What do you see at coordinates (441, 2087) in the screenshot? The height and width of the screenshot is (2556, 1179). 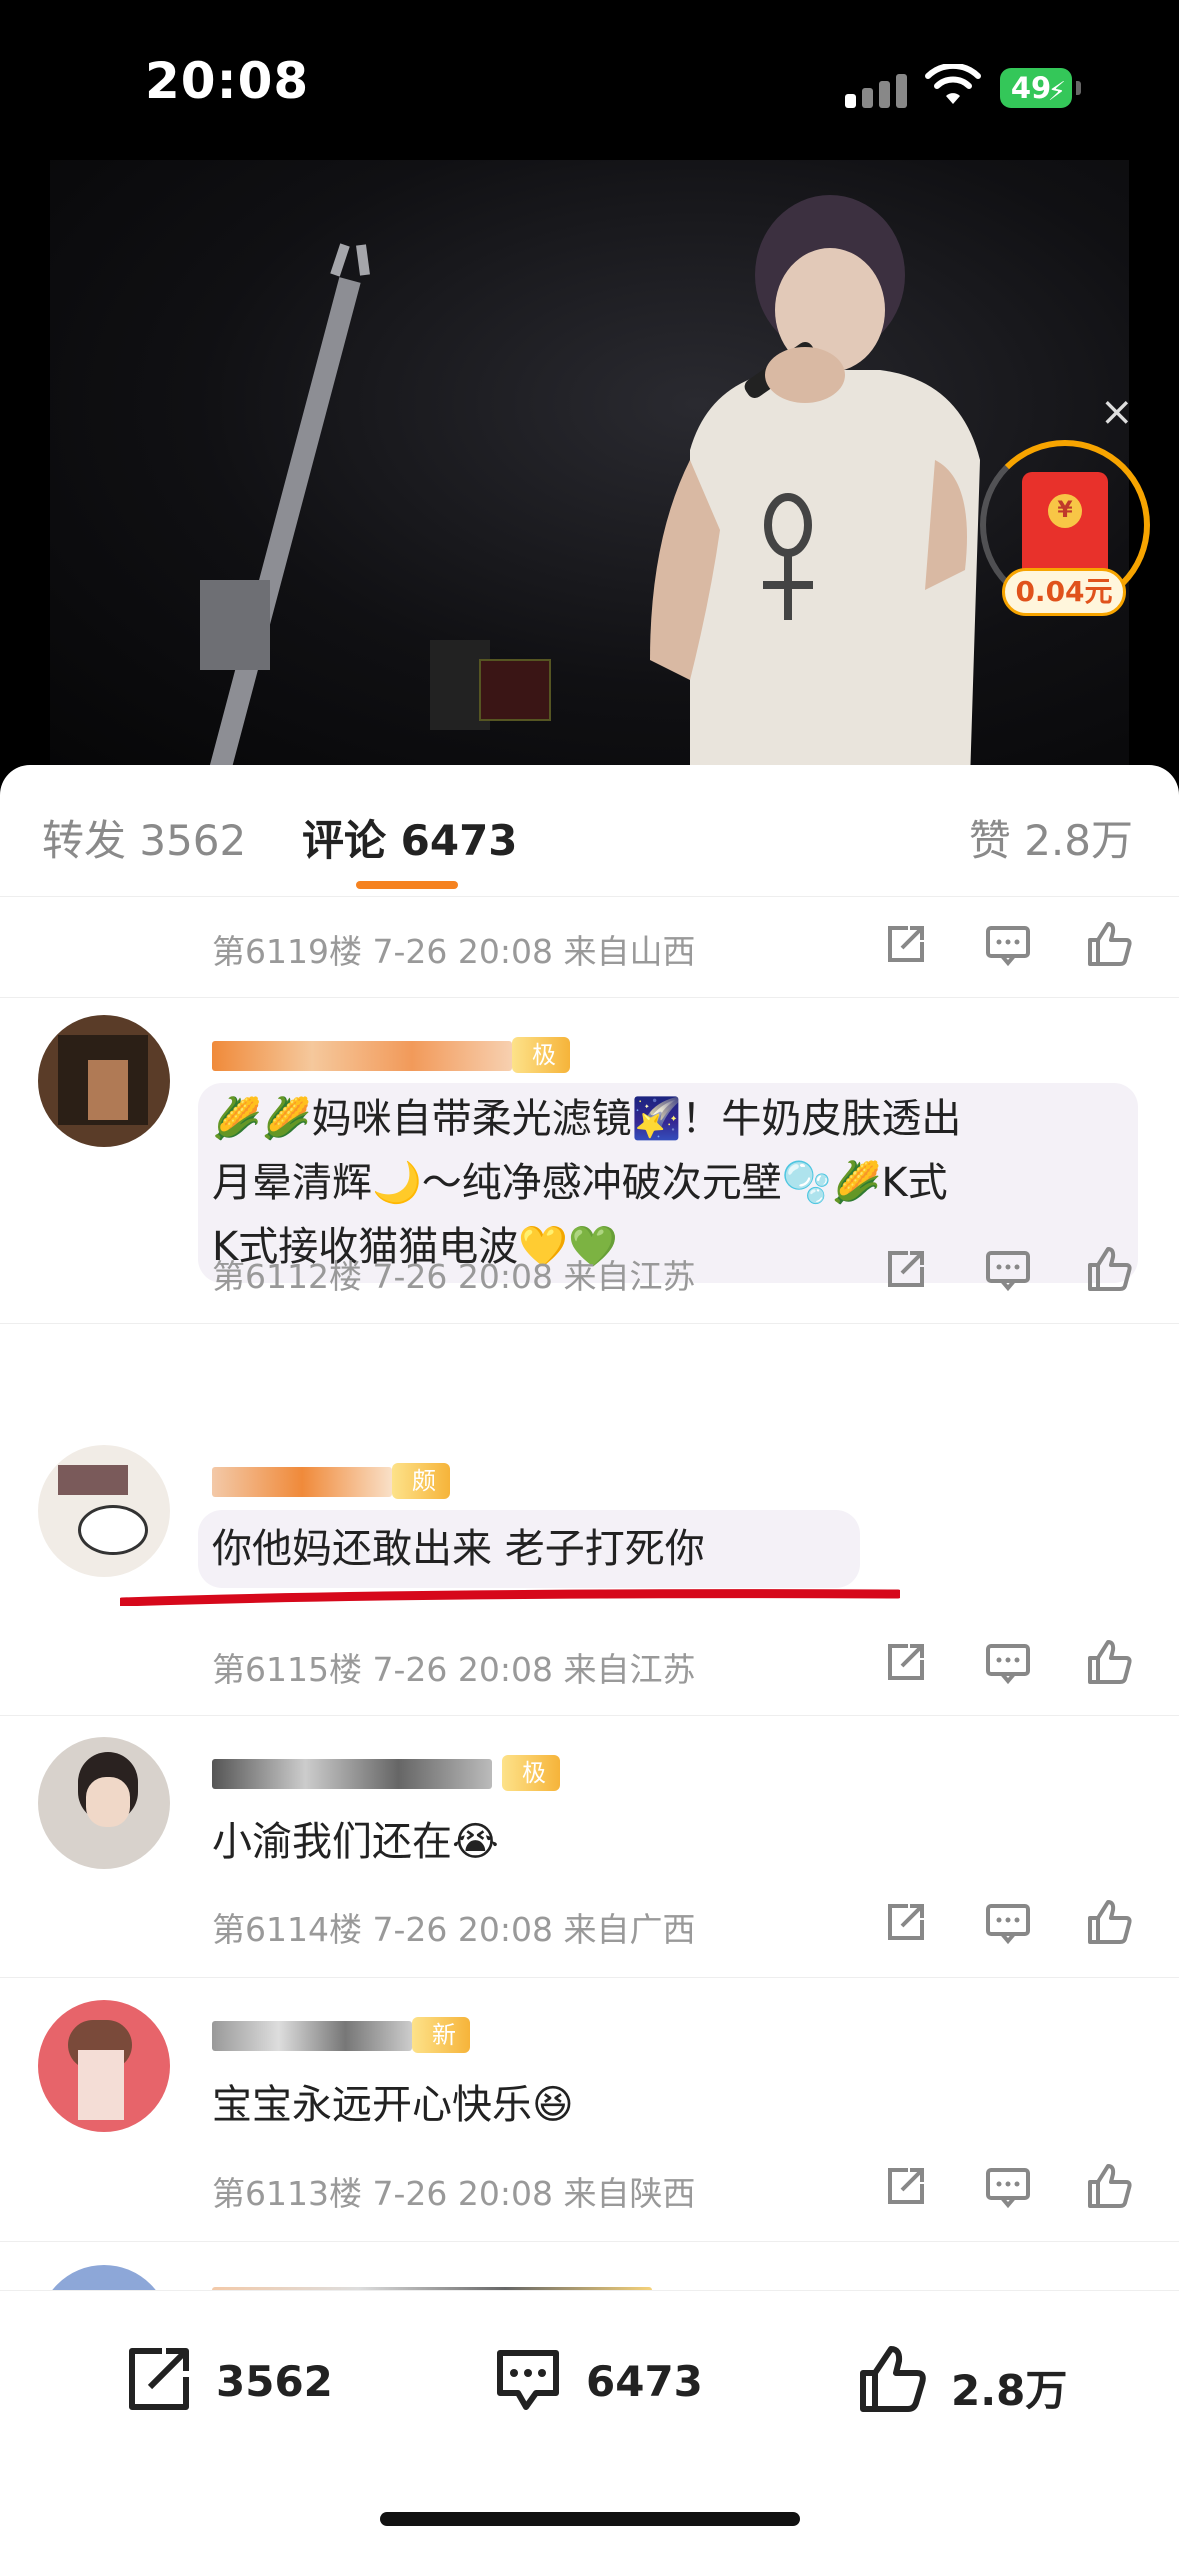 I see `user-badge: 新晋实相` at bounding box center [441, 2087].